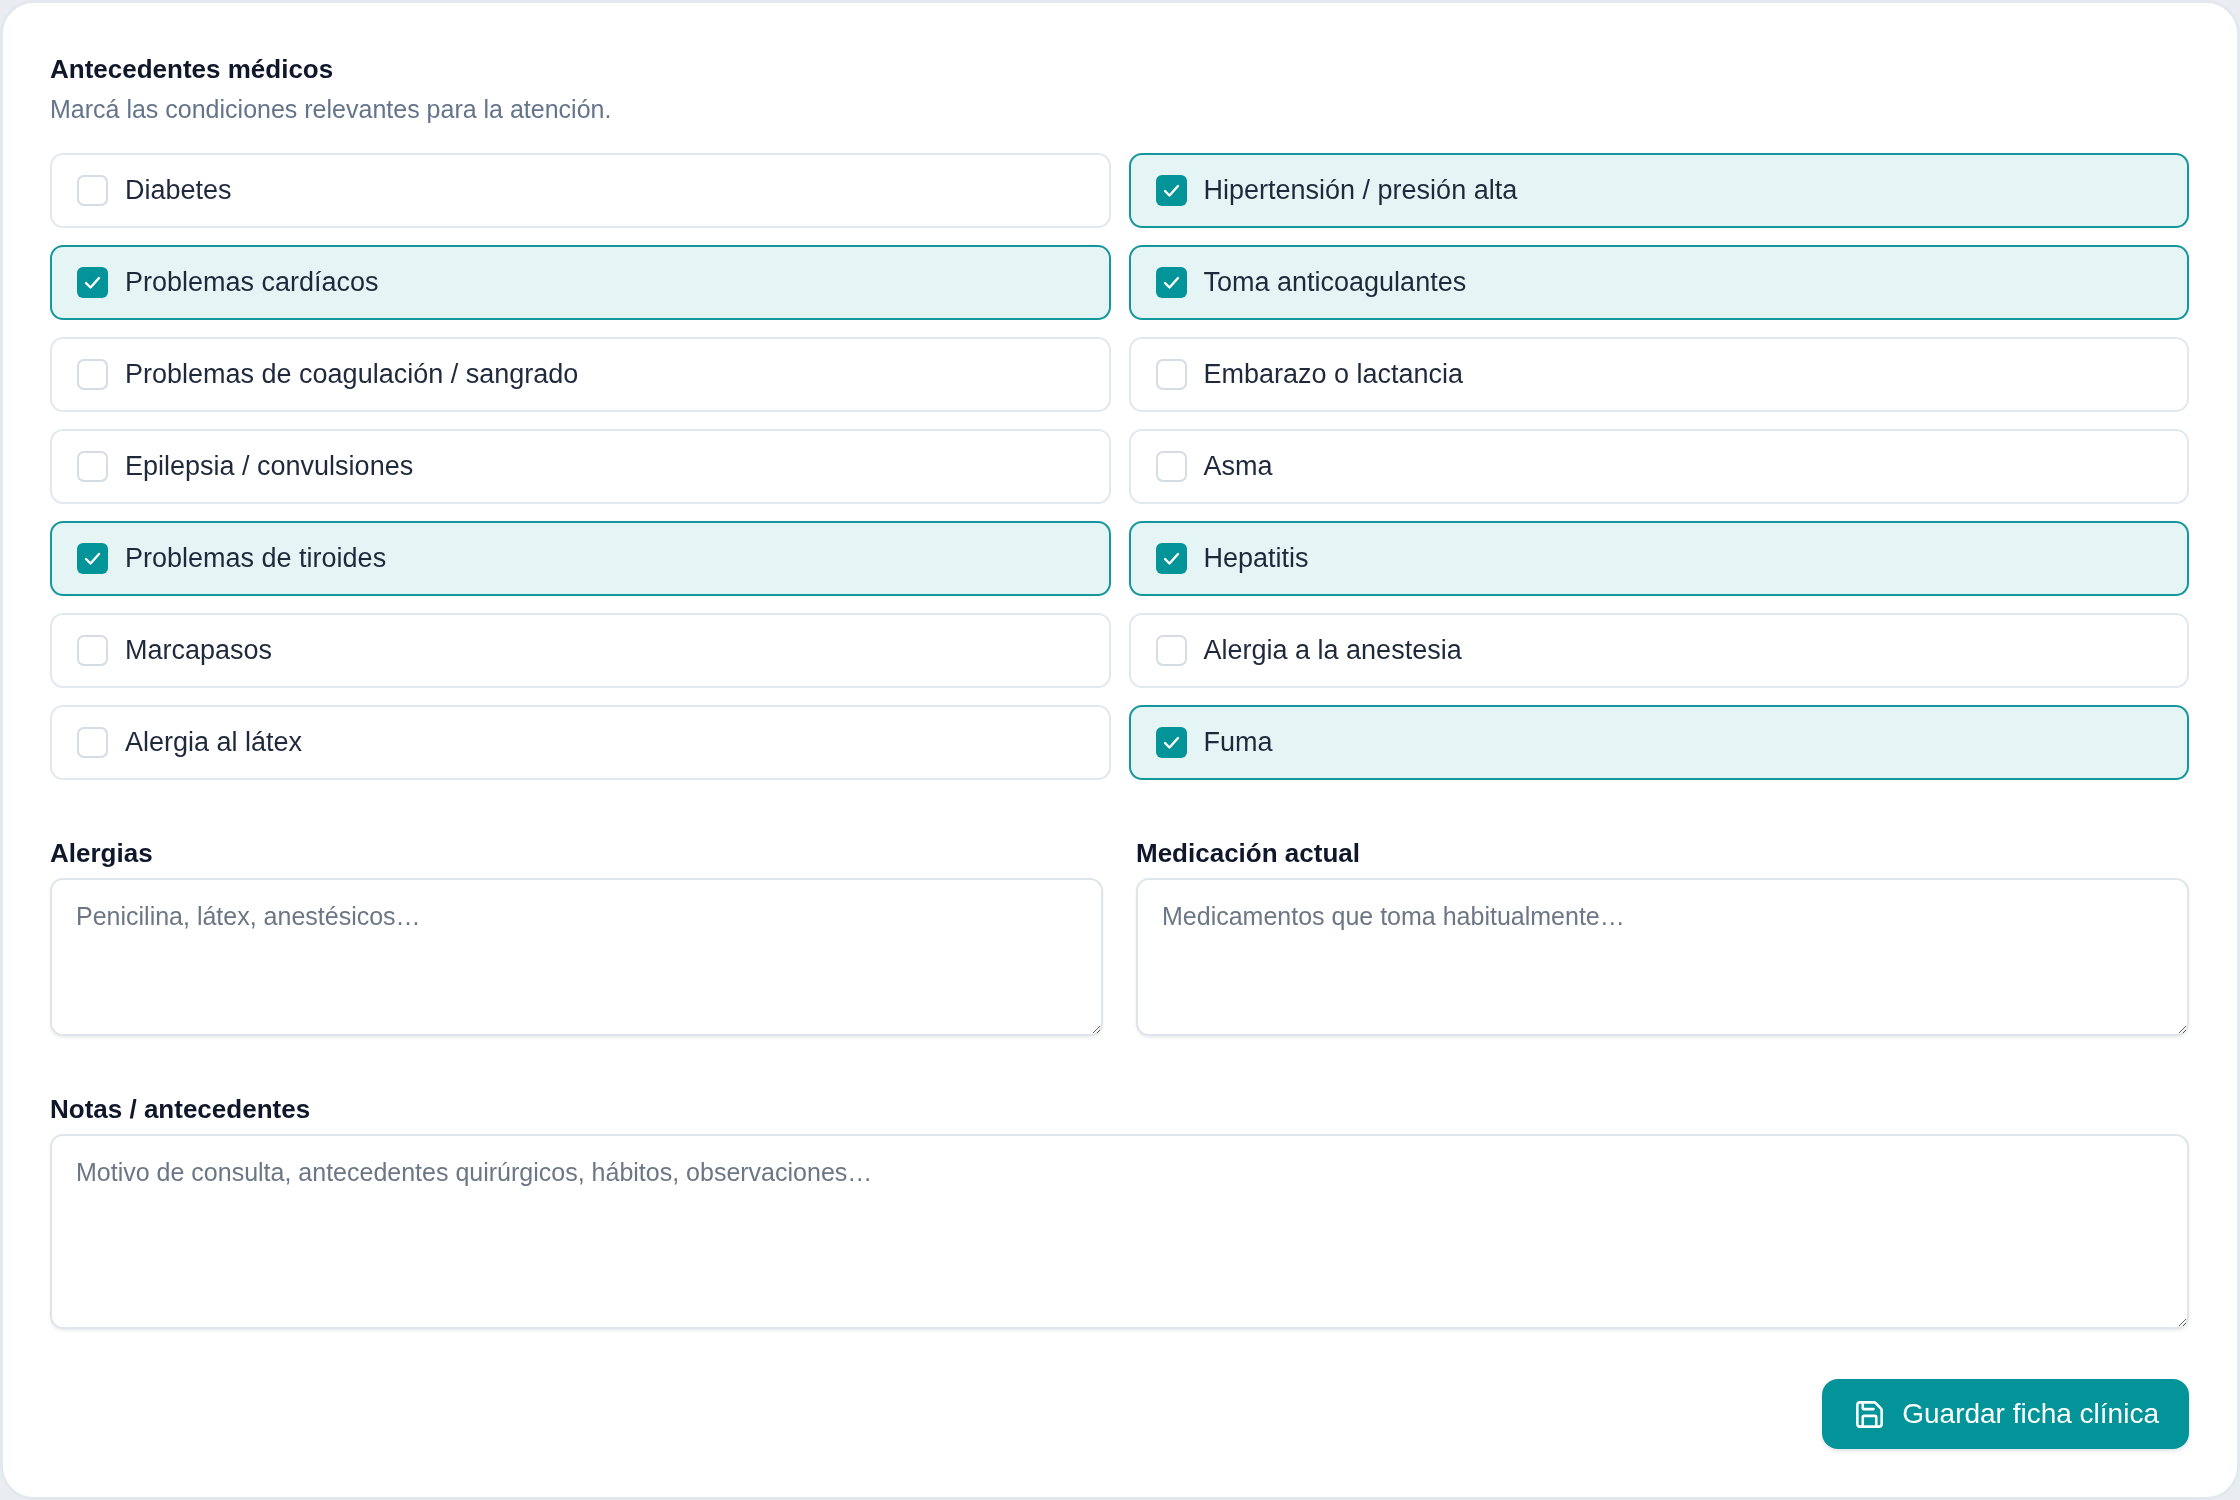 The height and width of the screenshot is (1500, 2240). I want to click on condition-option: Alergia al látex, so click(580, 742).